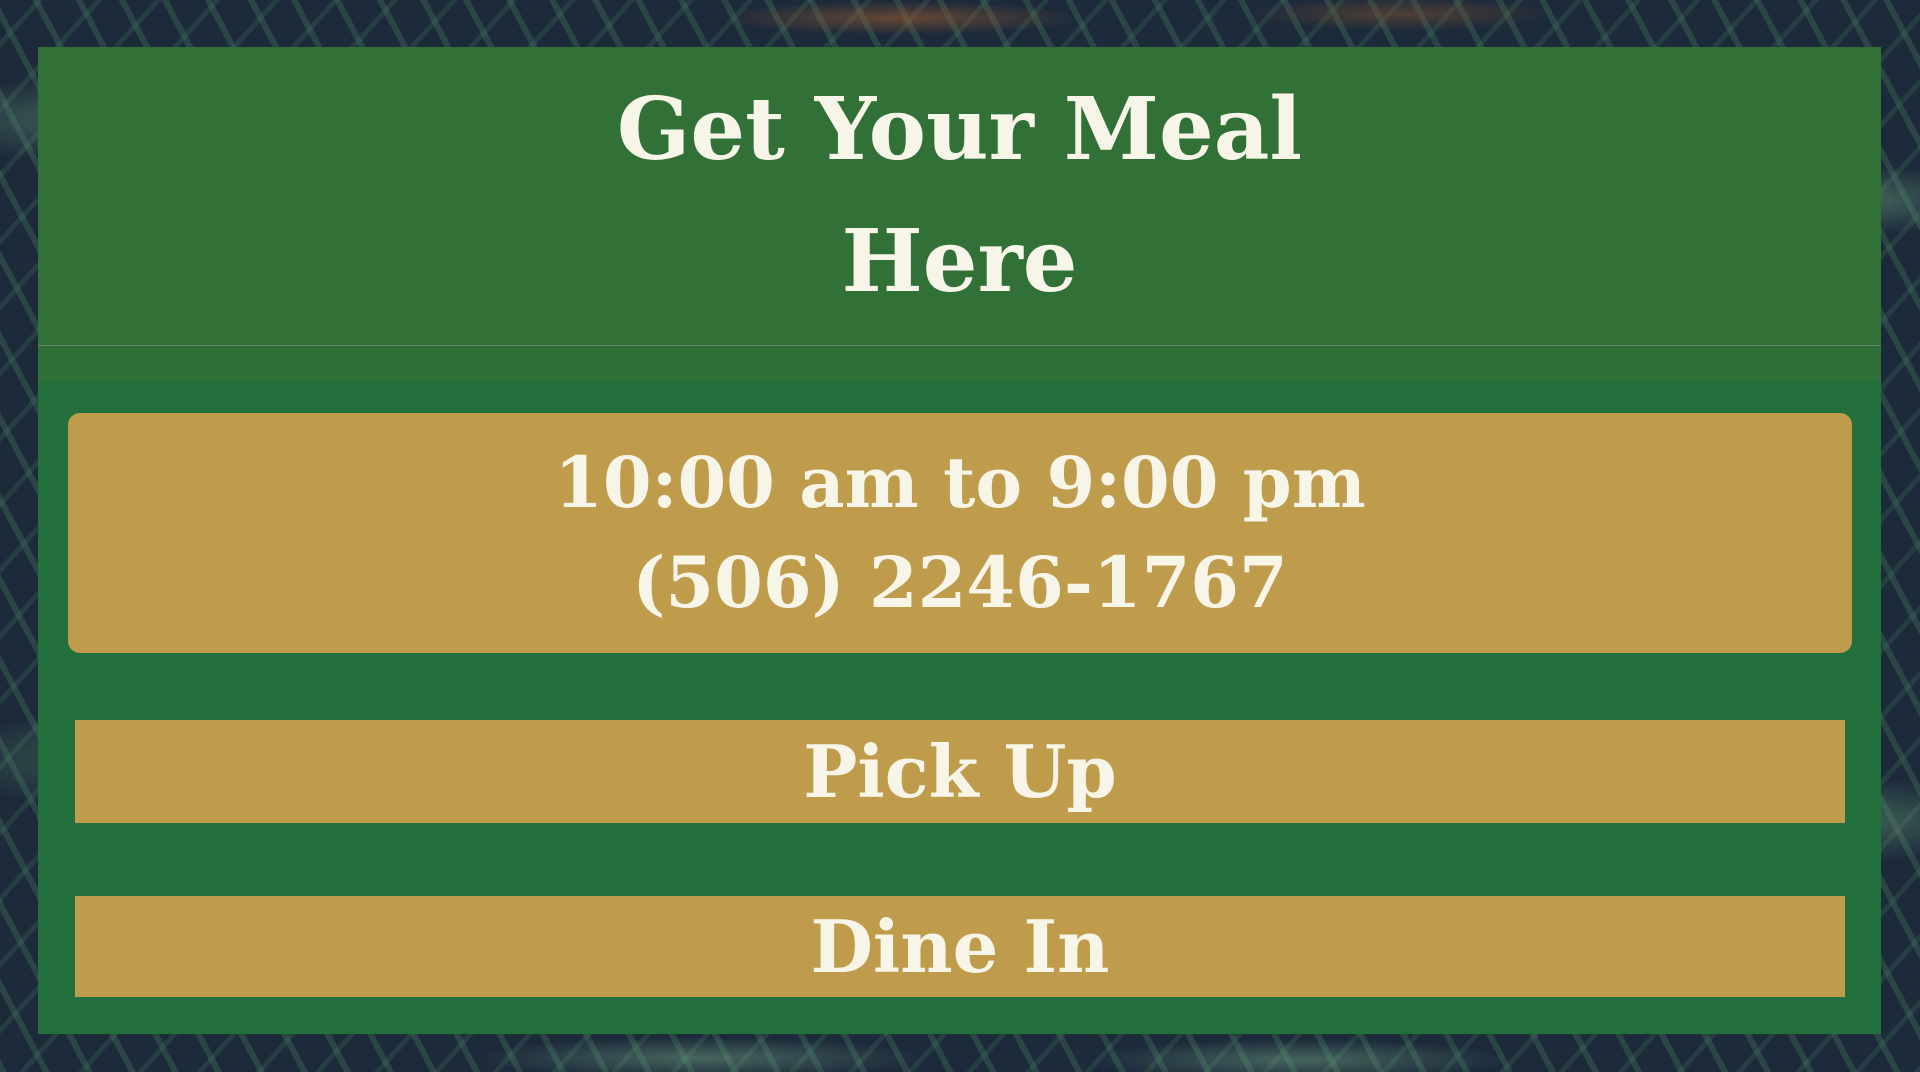 Image resolution: width=1920 pixels, height=1072 pixels. Describe the element at coordinates (959, 363) in the screenshot. I see `header-divider-bar` at that location.